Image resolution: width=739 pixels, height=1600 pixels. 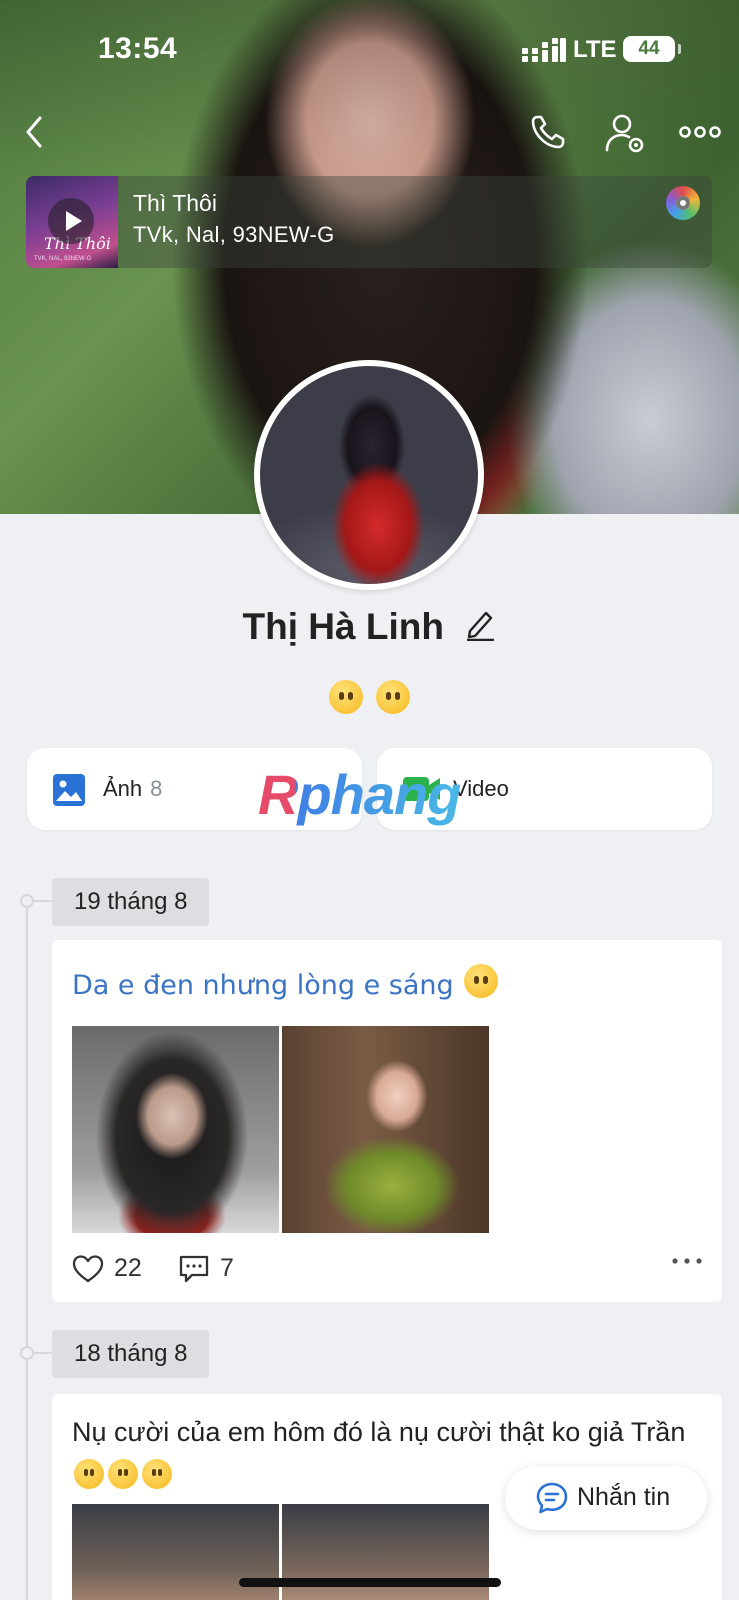 What do you see at coordinates (548, 132) in the screenshot?
I see `phone-icon` at bounding box center [548, 132].